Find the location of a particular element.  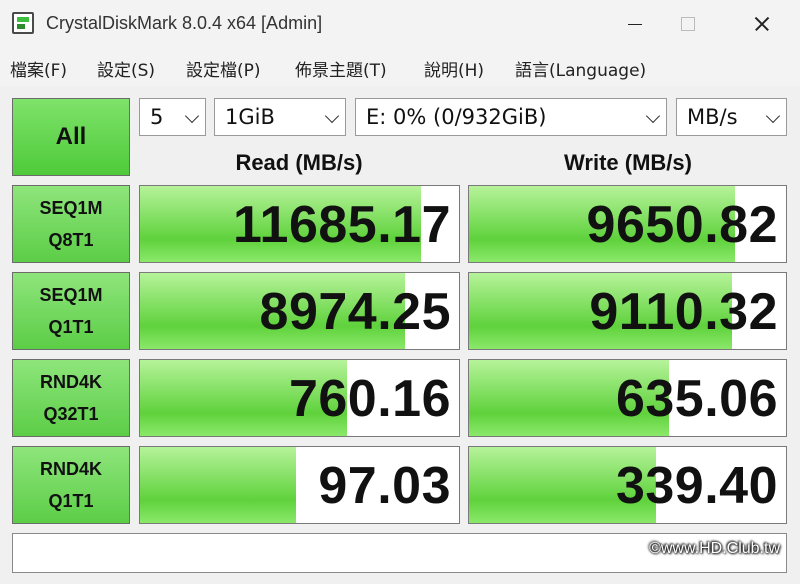

menu-profile: 設定檔(P) is located at coordinates (223, 68).